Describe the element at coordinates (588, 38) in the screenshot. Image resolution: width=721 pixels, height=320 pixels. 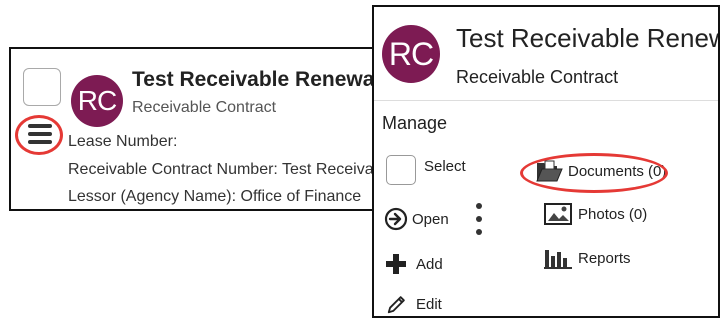
I see `panel-title: Test Receivable Renewal` at that location.